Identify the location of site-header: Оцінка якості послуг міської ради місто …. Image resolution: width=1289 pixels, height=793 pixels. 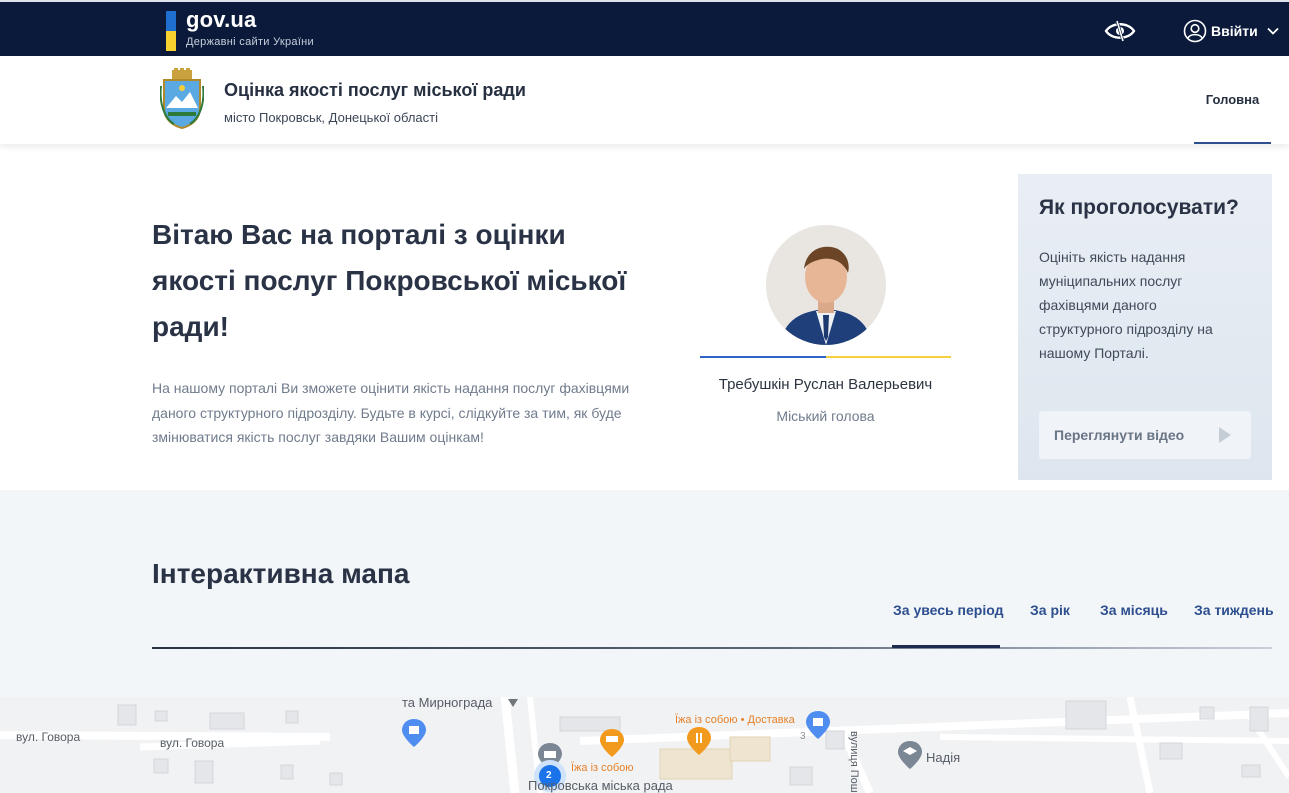
(644, 100).